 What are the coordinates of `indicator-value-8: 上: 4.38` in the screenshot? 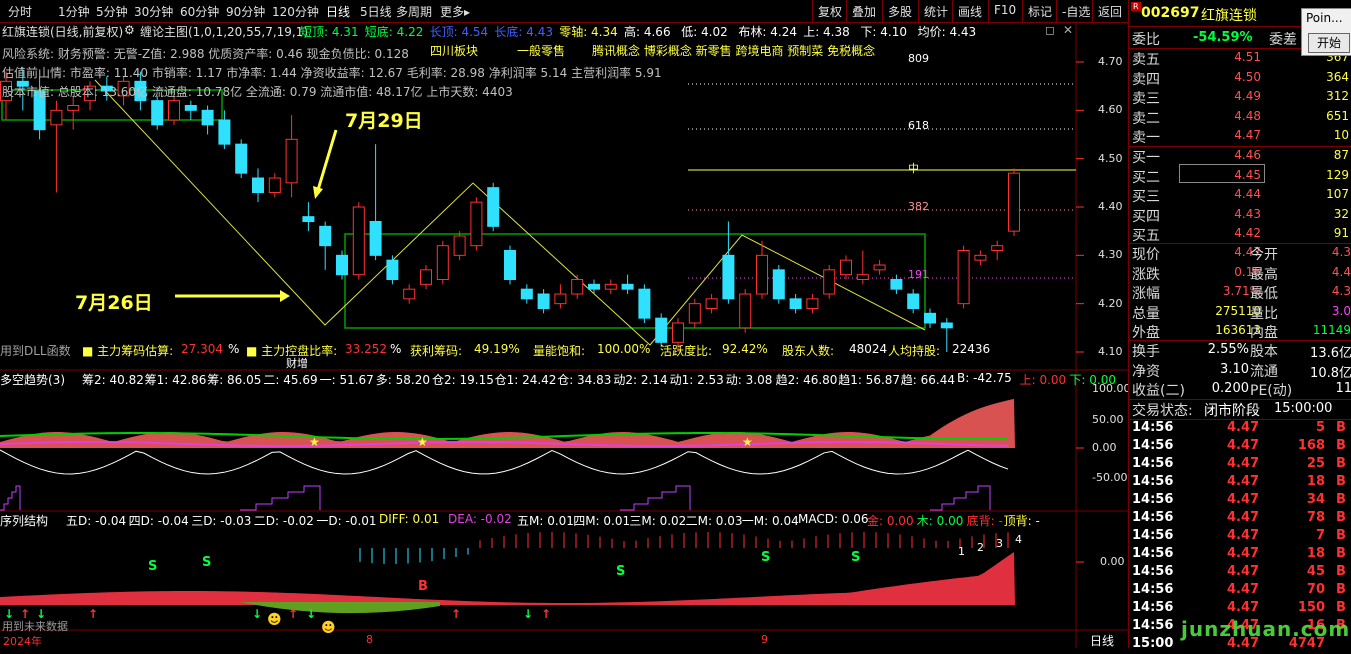 It's located at (826, 32).